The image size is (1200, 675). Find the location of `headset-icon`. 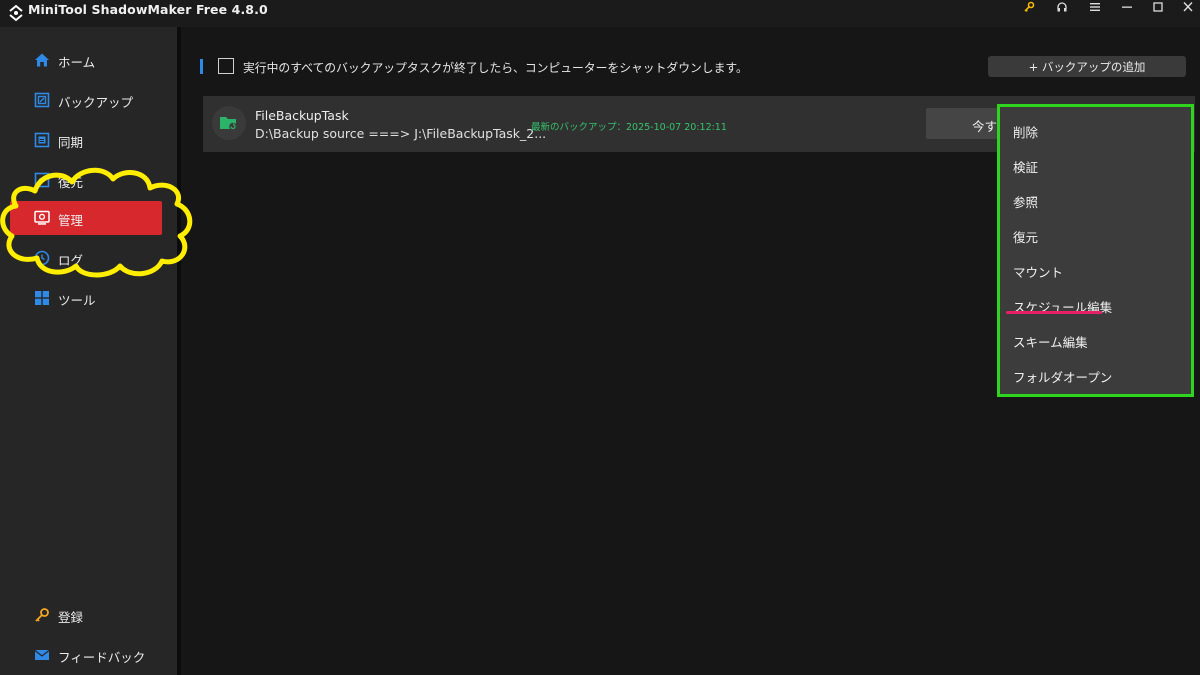

headset-icon is located at coordinates (1062, 7).